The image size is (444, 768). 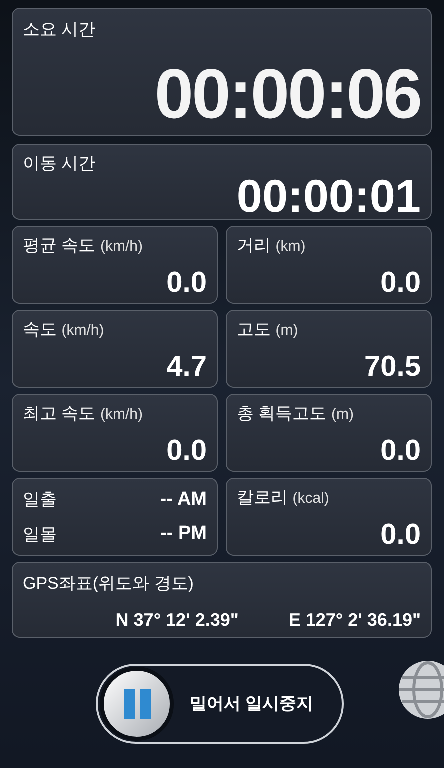 What do you see at coordinates (40, 535) in the screenshot?
I see `sun-label: 일몰` at bounding box center [40, 535].